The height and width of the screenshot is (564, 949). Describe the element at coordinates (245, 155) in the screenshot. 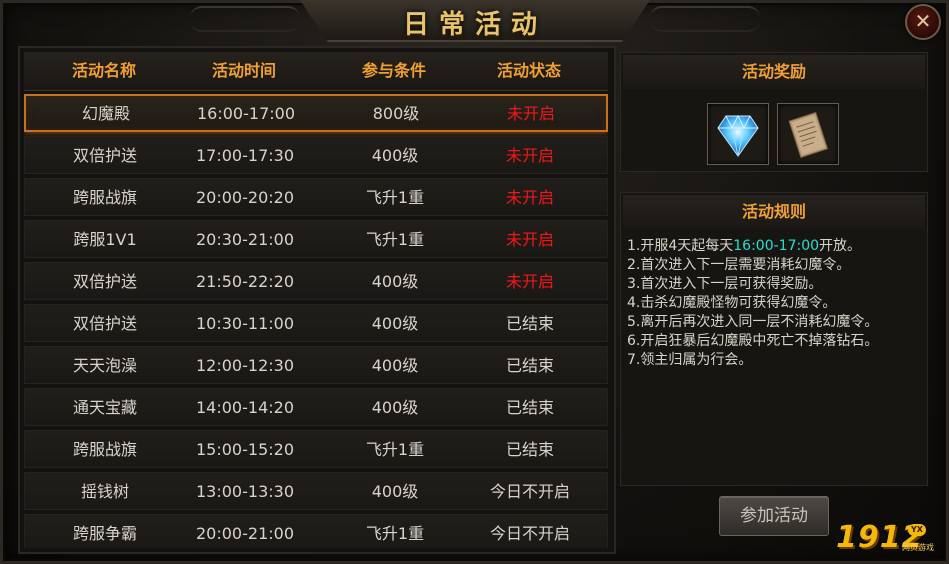

I see `activity-time: 17:00-17:30` at that location.